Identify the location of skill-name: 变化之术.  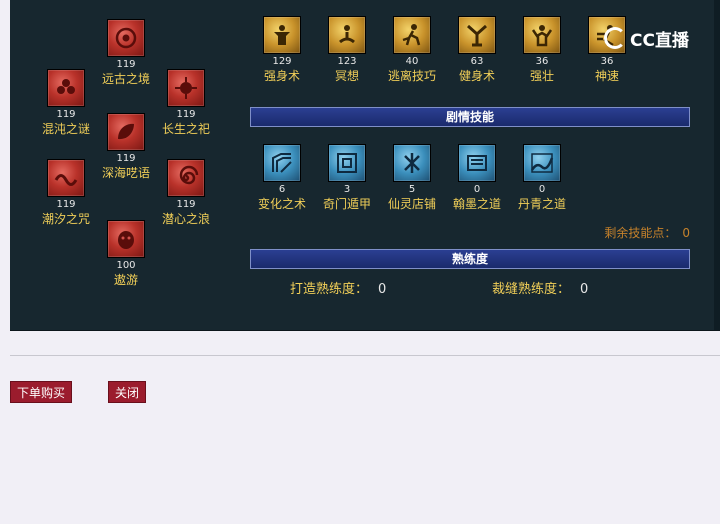
(281, 204).